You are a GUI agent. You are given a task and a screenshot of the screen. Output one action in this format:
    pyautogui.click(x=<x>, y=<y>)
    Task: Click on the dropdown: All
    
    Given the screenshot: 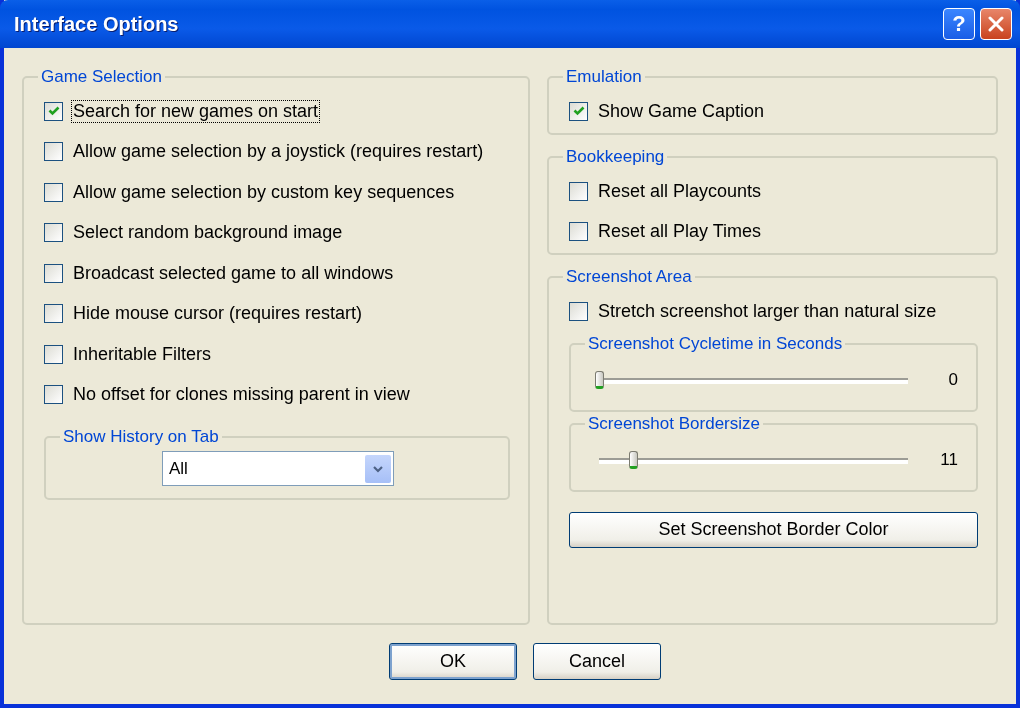 What is the action you would take?
    pyautogui.click(x=278, y=468)
    